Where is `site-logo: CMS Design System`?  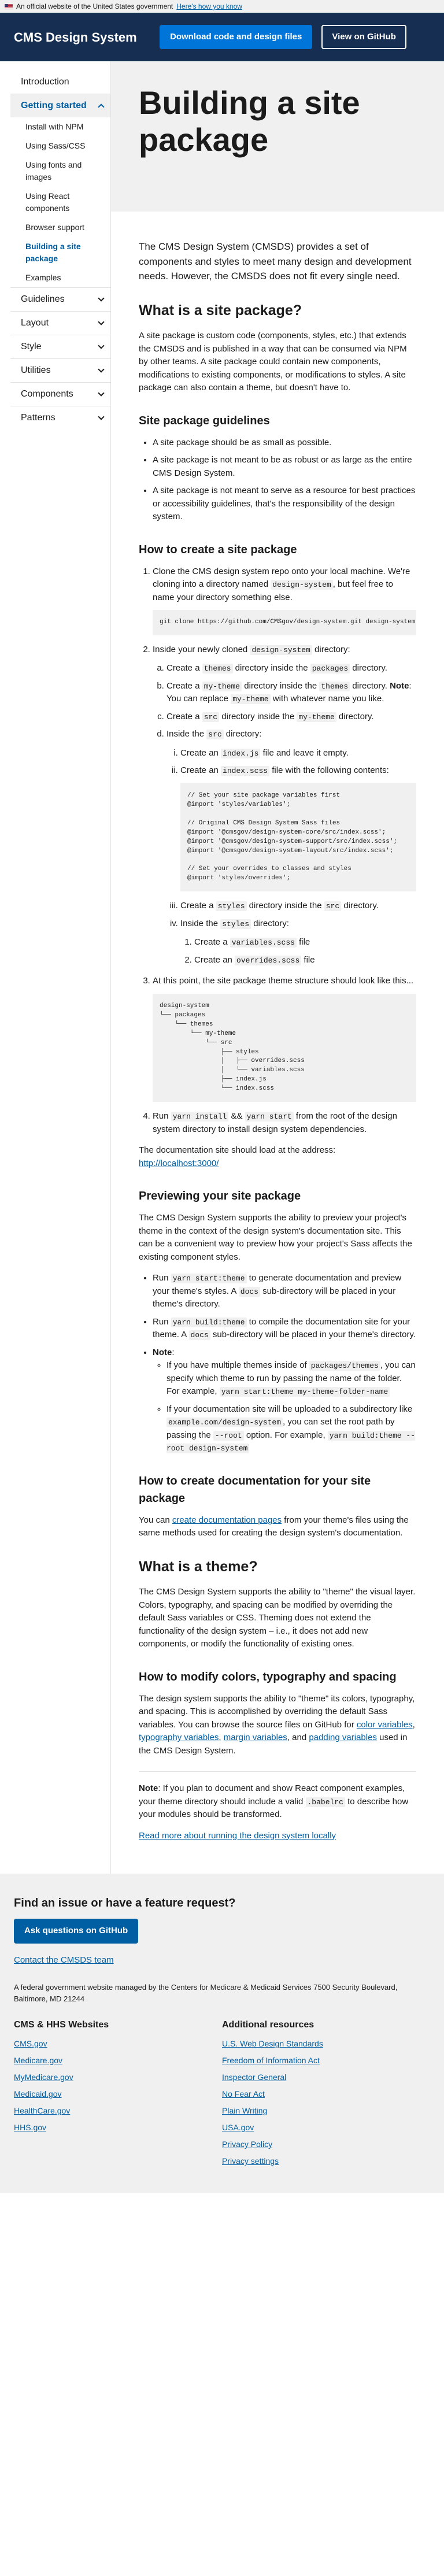
site-logo: CMS Design System is located at coordinates (87, 37).